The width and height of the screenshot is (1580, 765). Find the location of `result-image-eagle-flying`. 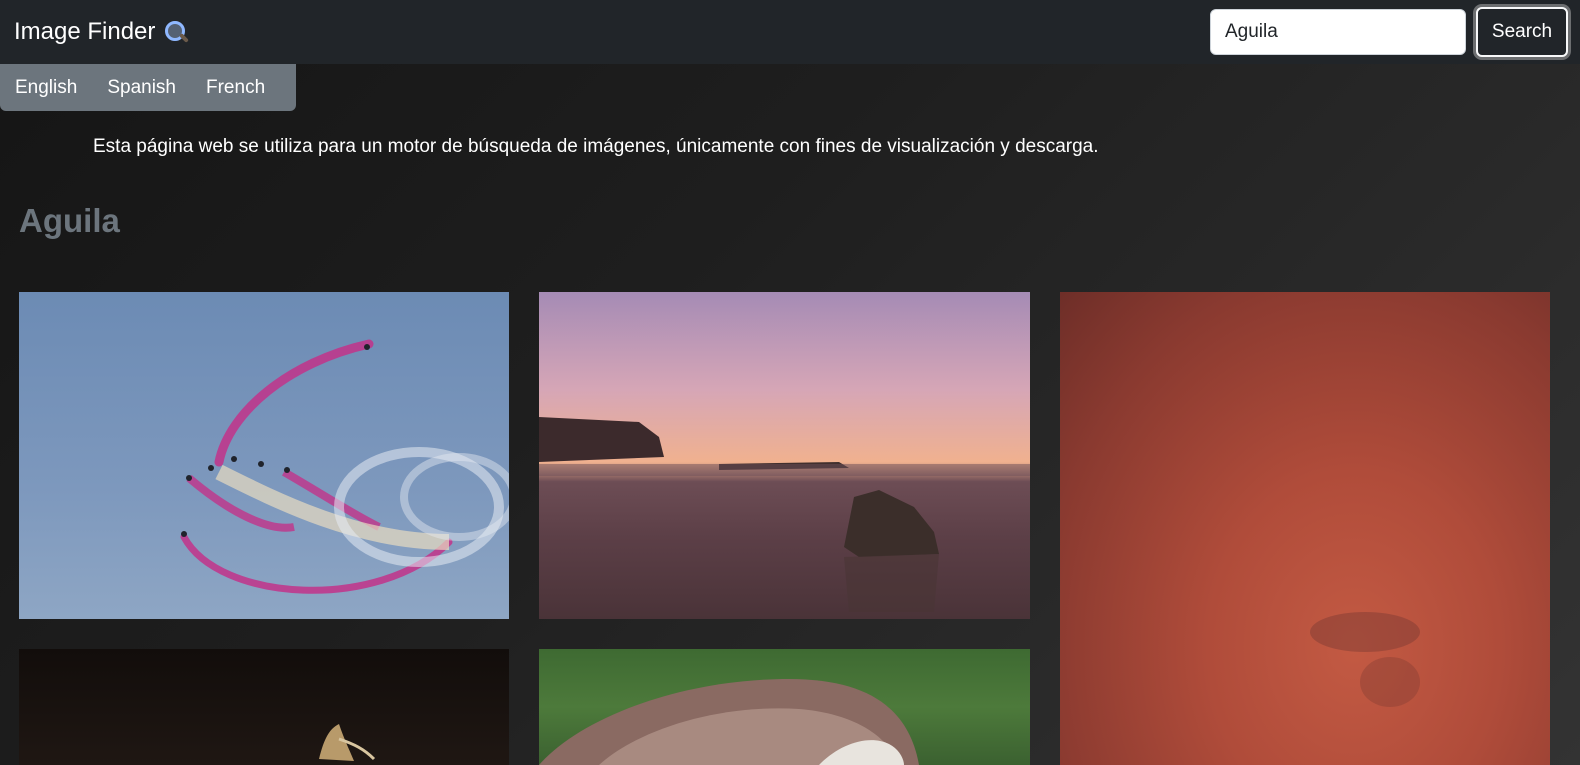

result-image-eagle-flying is located at coordinates (264, 707).